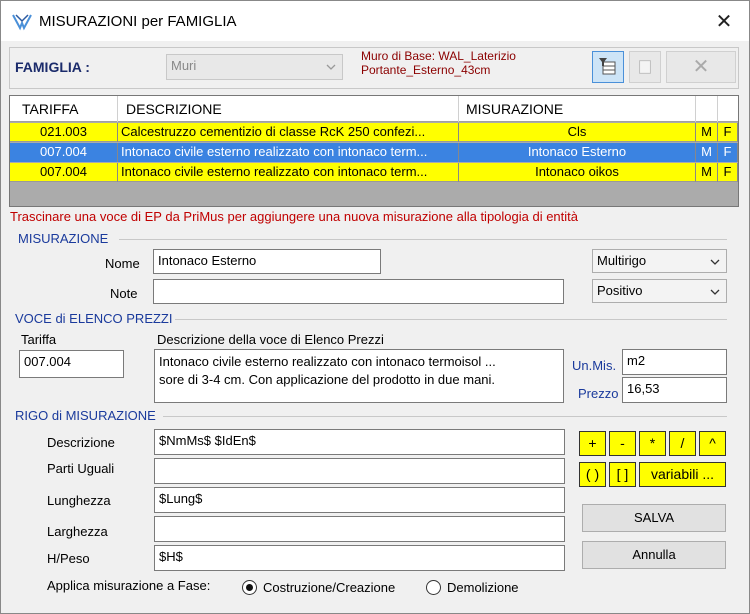 The width and height of the screenshot is (750, 614). What do you see at coordinates (52, 67) in the screenshot?
I see `famiglia-label: FAMIGLIA :` at bounding box center [52, 67].